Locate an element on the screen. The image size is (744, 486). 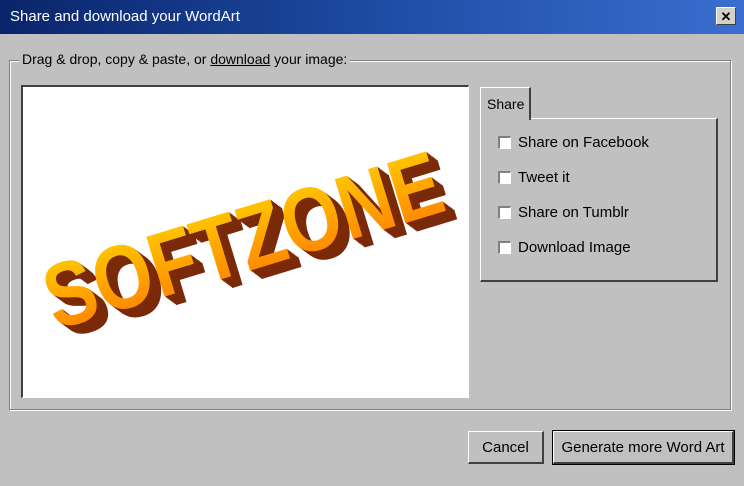
tab-share: Share is located at coordinates (505, 103).